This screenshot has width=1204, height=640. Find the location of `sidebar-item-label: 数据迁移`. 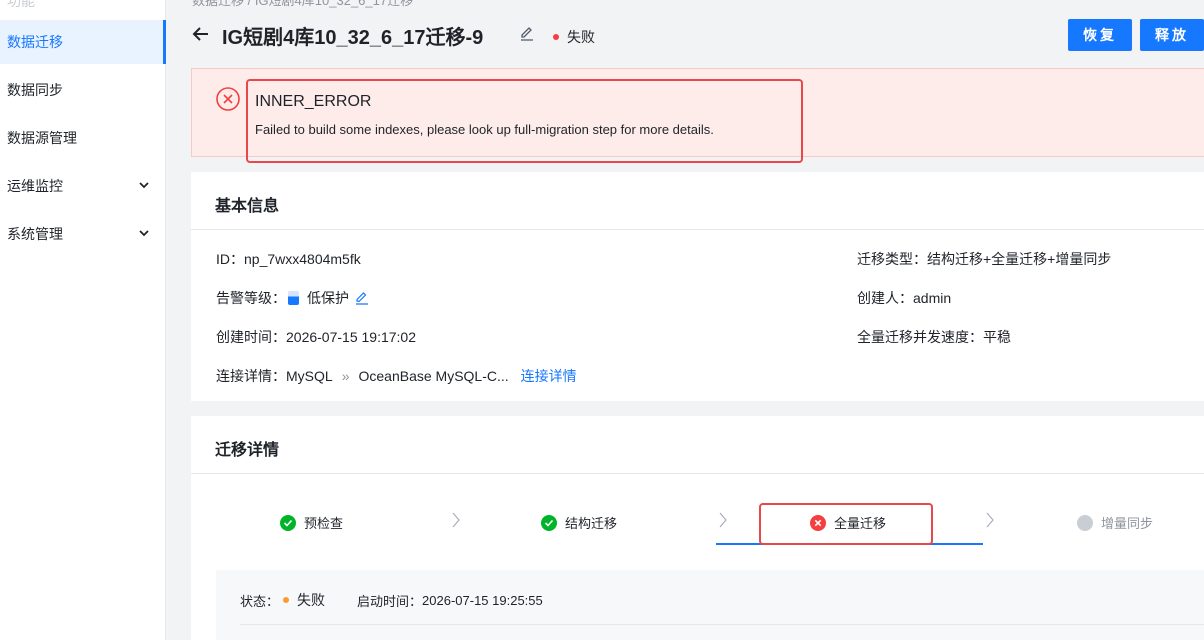

sidebar-item-label: 数据迁移 is located at coordinates (35, 42).